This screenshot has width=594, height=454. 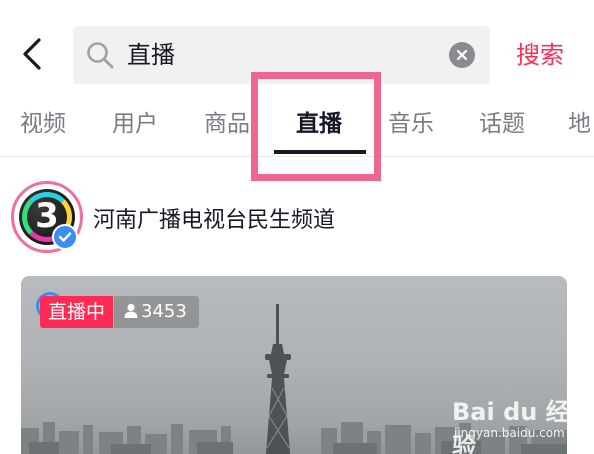 What do you see at coordinates (135, 124) in the screenshot?
I see `tab-users: 用户` at bounding box center [135, 124].